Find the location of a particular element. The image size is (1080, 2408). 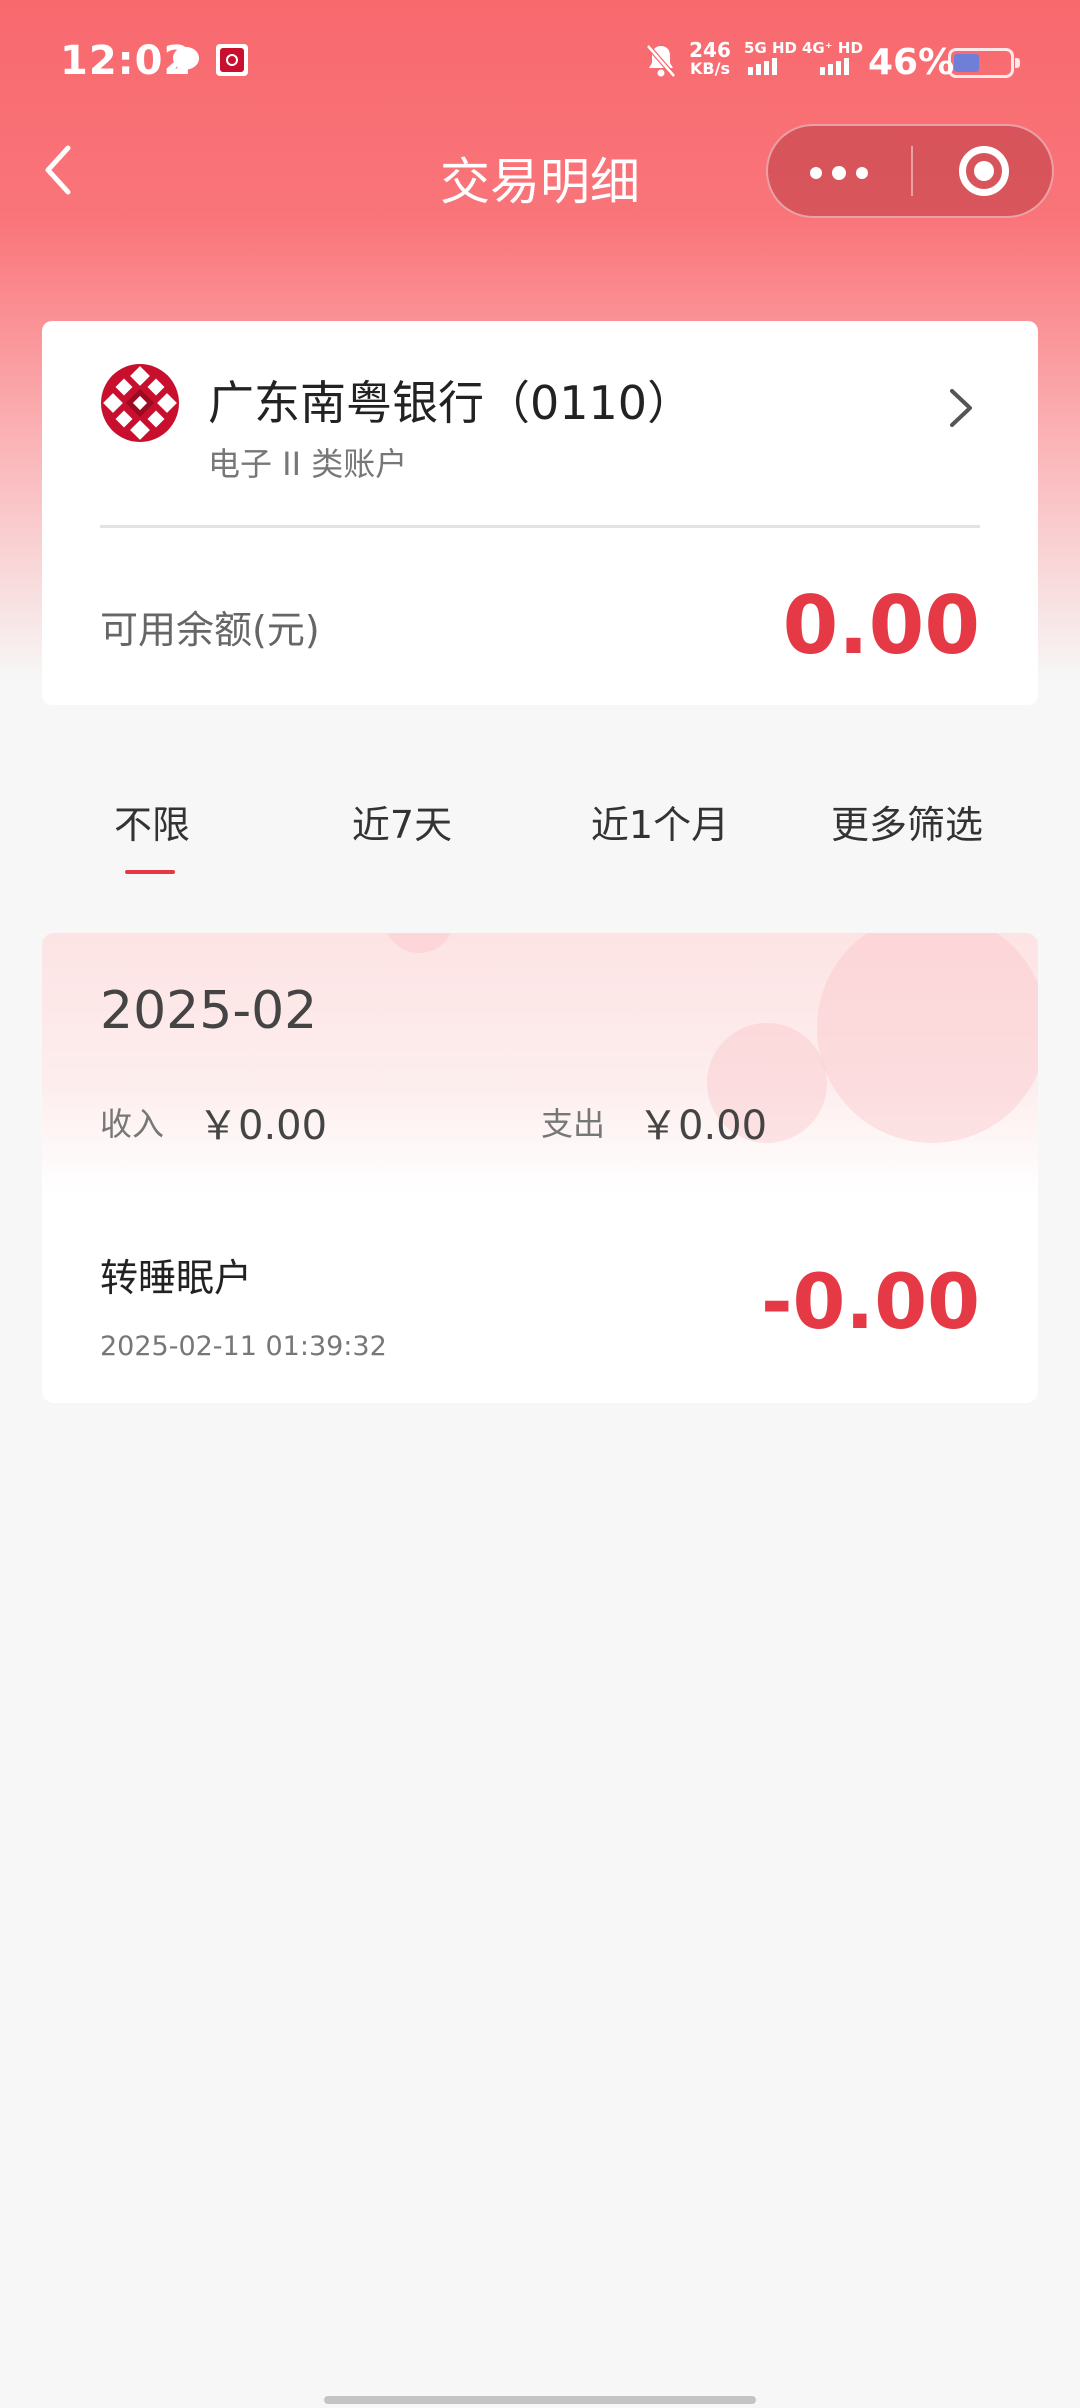

close-mini-program-button is located at coordinates (984, 171).